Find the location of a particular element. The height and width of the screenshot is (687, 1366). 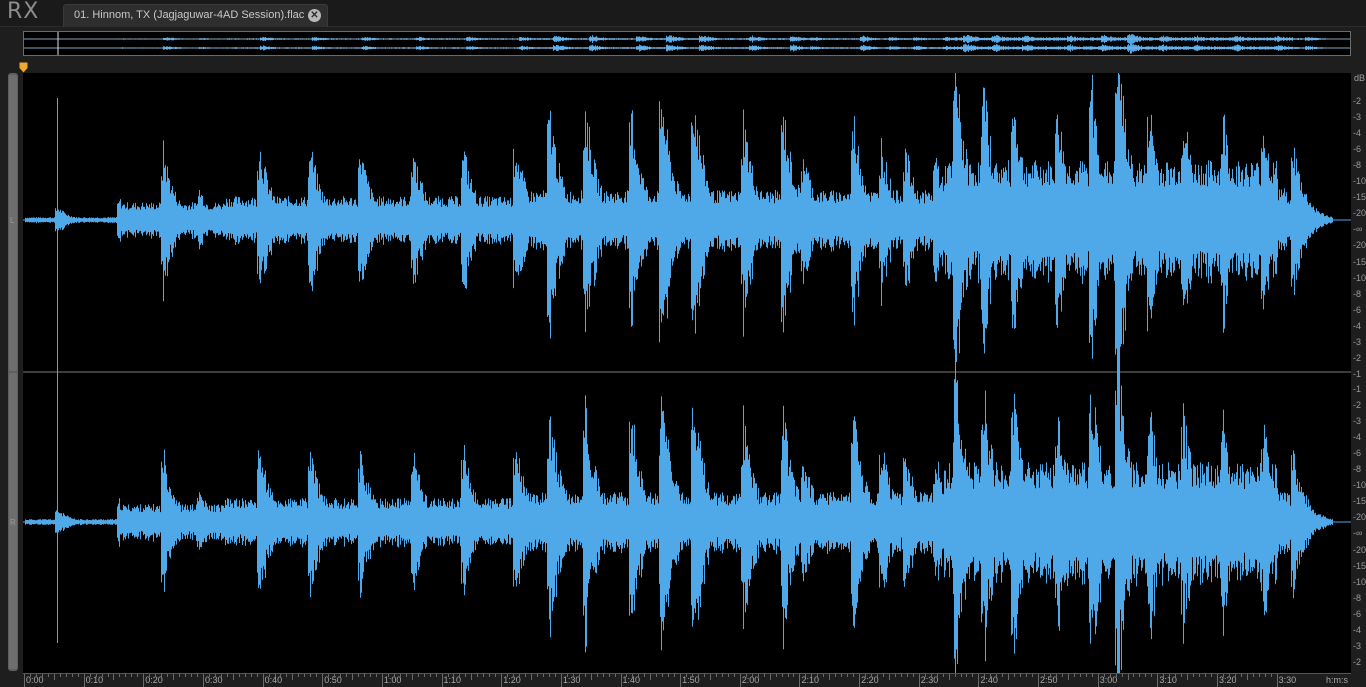

left-channel-db-tick: -20 is located at coordinates (1359, 213).